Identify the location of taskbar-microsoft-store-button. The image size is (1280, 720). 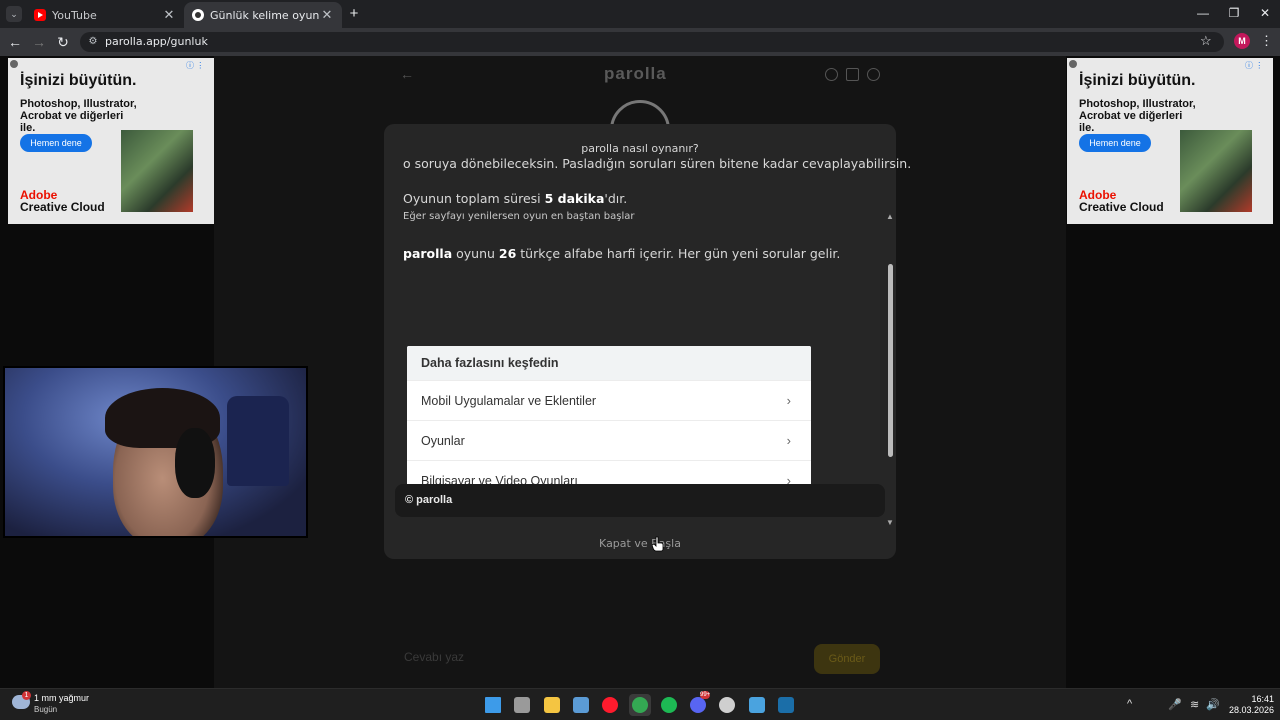
(581, 705).